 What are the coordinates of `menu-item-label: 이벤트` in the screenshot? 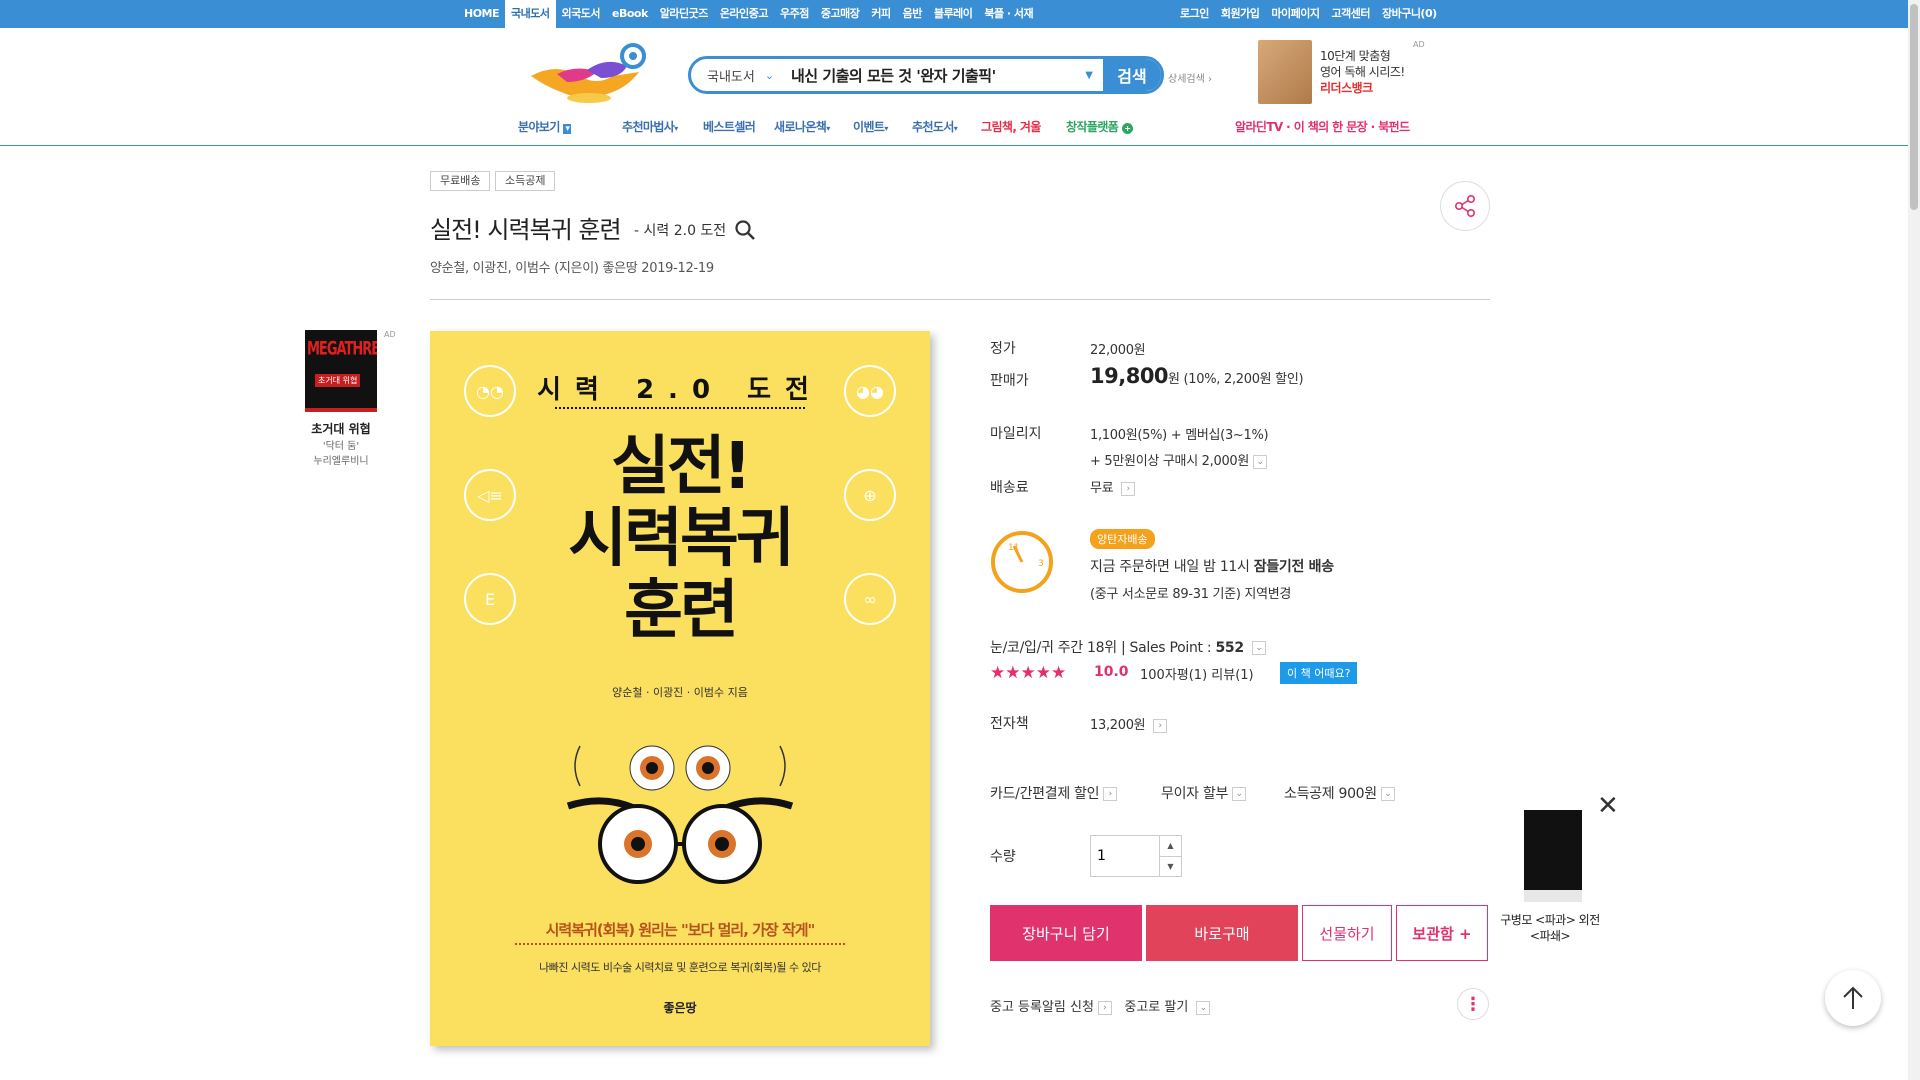 It's located at (869, 127).